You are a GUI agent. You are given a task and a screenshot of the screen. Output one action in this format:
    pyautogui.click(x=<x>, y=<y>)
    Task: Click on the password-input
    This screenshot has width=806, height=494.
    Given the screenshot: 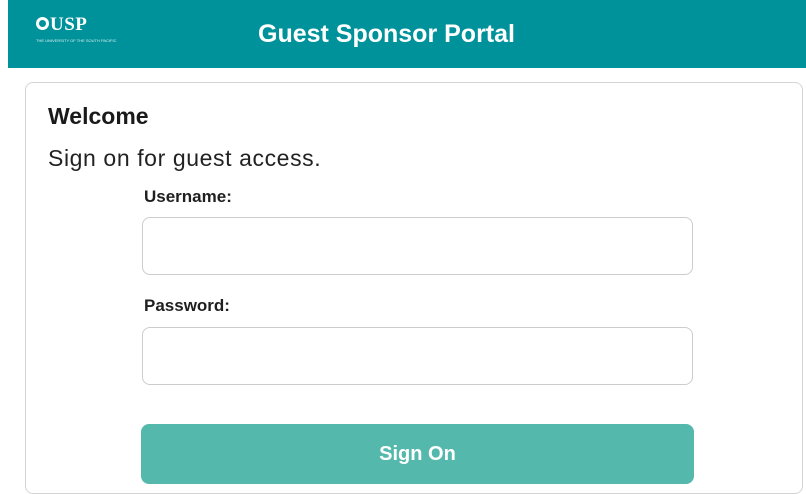 What is the action you would take?
    pyautogui.click(x=417, y=356)
    